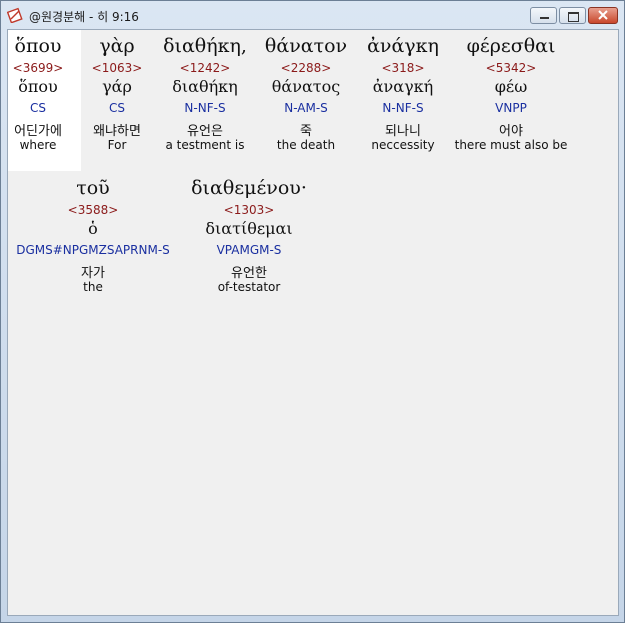 Image resolution: width=625 pixels, height=623 pixels. I want to click on lemma: θάνατος, so click(306, 86).